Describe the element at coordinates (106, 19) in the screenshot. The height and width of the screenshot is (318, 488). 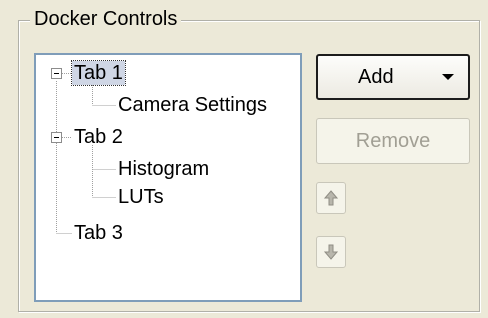
I see `groupbox-title: Docker Controls` at that location.